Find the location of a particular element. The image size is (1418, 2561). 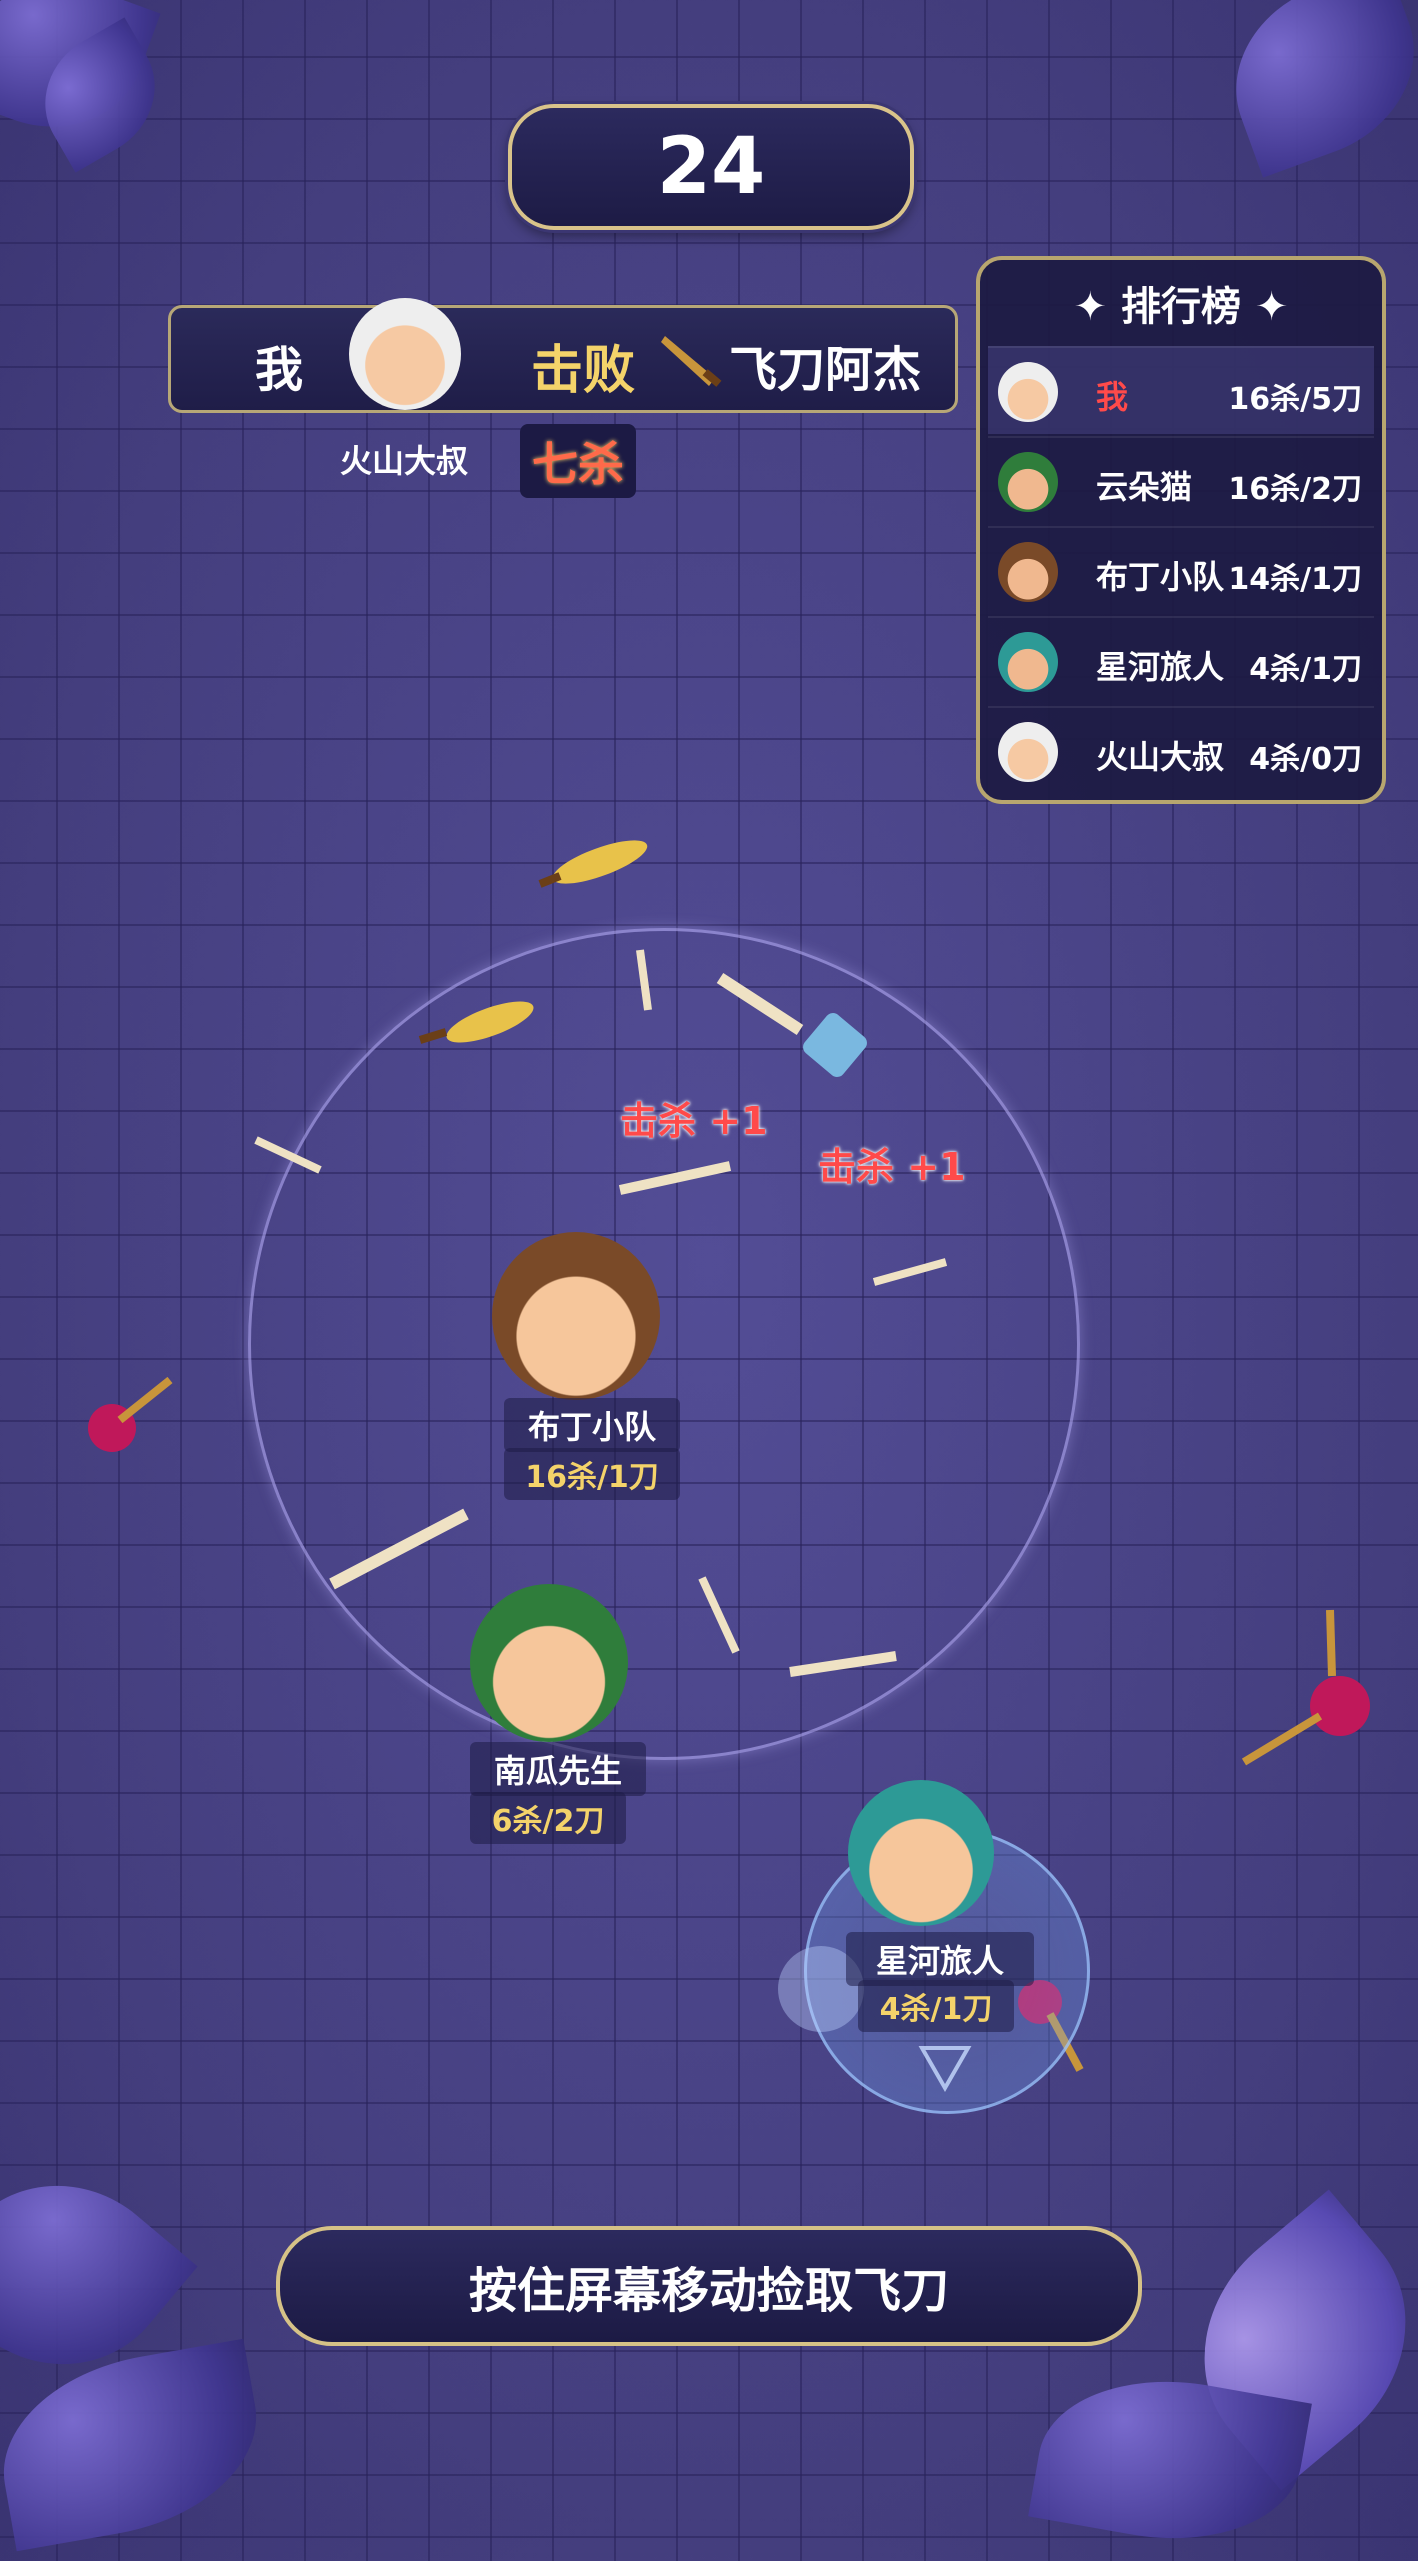

killer-name: 我 is located at coordinates (279, 370).